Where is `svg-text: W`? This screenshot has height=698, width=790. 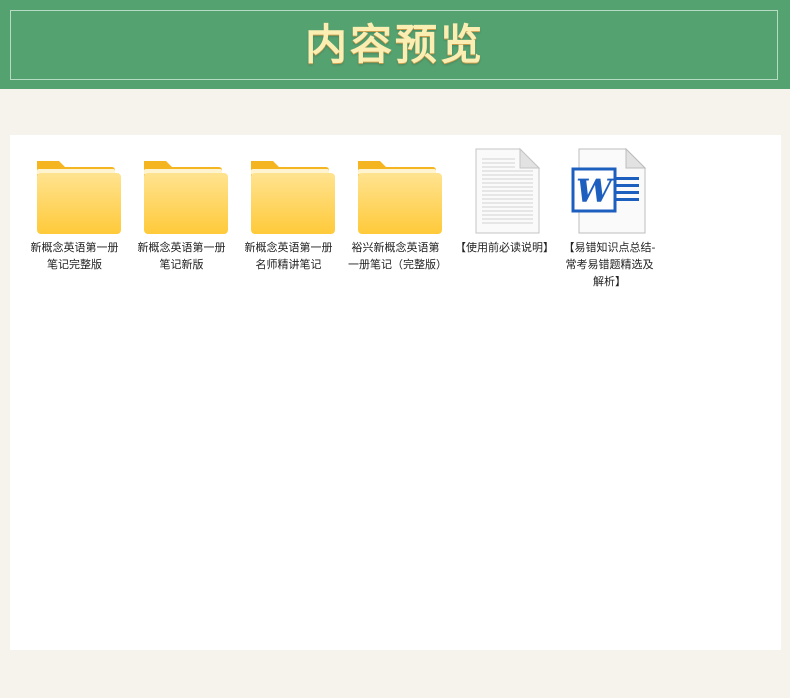
svg-text: W is located at coordinates (595, 191).